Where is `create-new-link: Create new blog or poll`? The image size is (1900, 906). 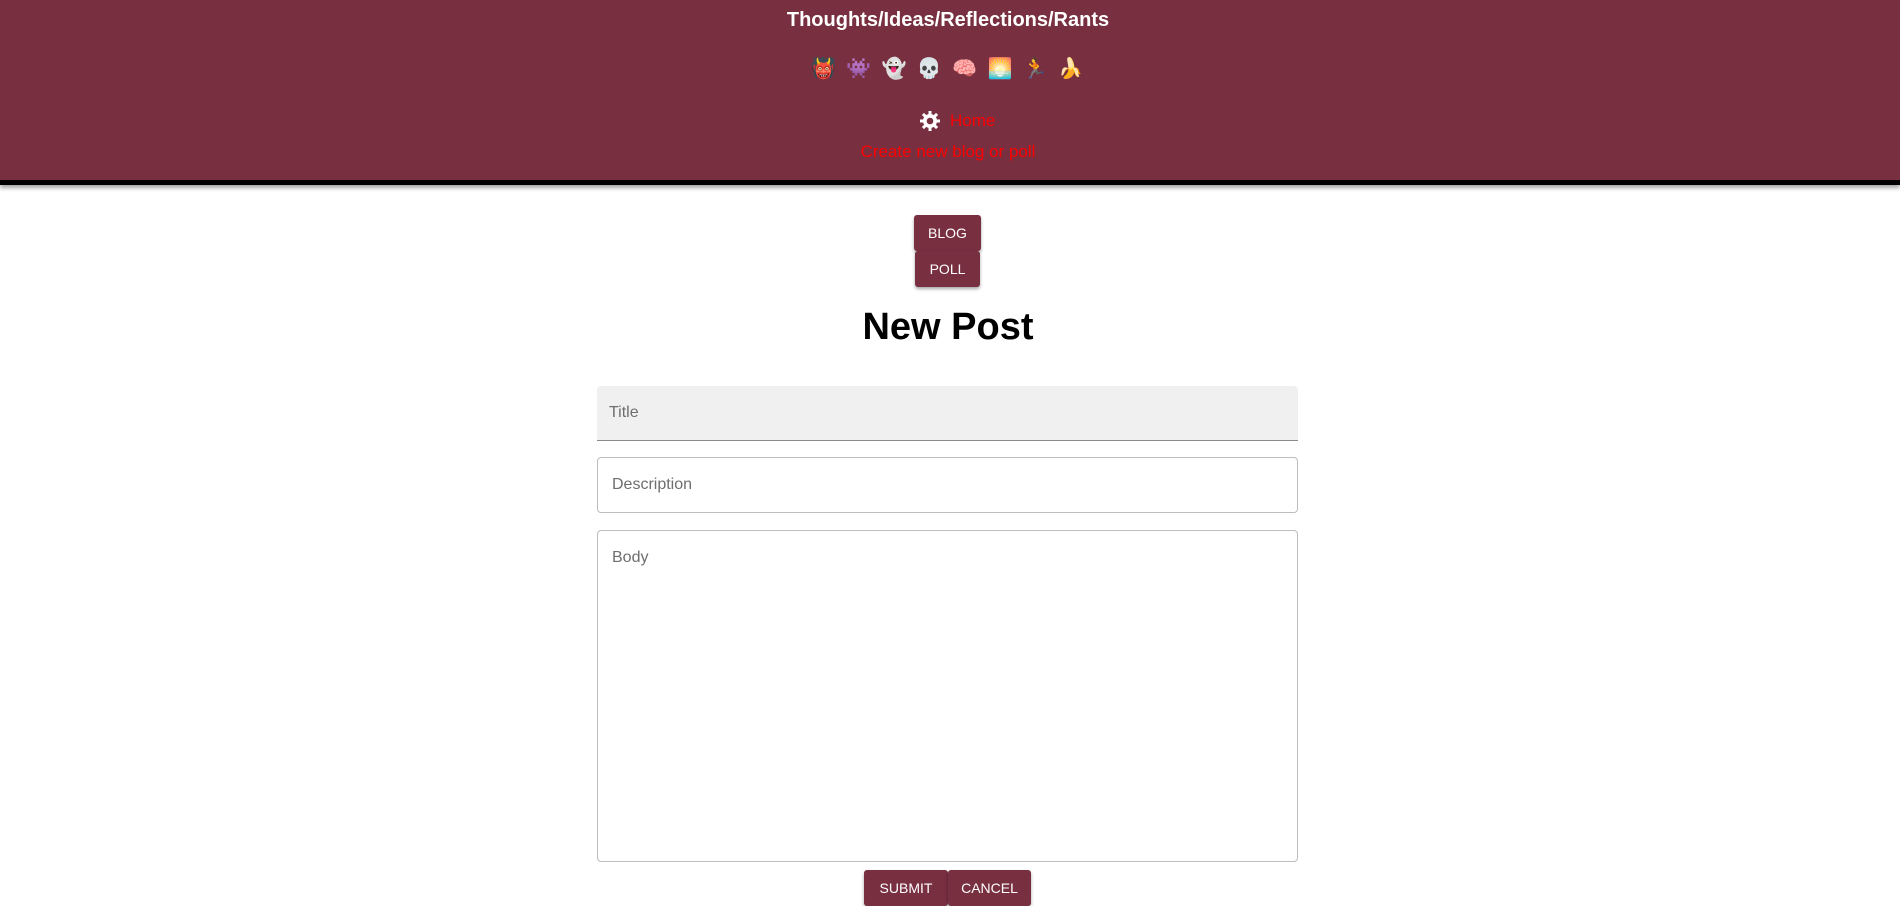
create-new-link: Create new blog or poll is located at coordinates (948, 151).